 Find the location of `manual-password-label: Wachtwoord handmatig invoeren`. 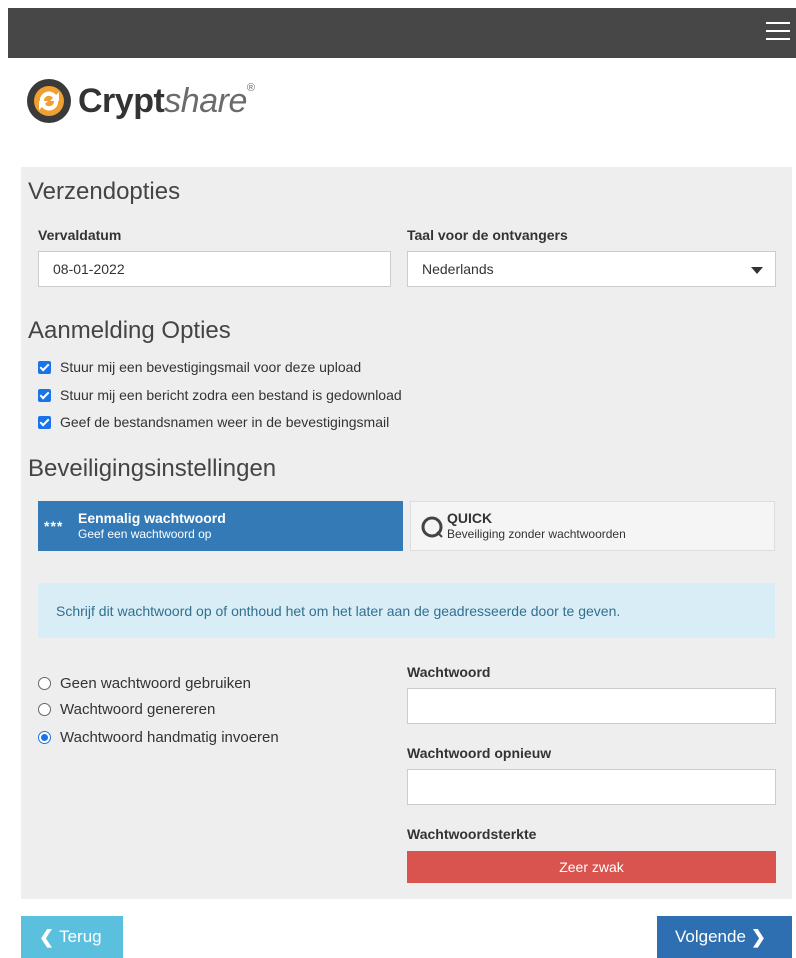

manual-password-label: Wachtwoord handmatig invoeren is located at coordinates (169, 737).